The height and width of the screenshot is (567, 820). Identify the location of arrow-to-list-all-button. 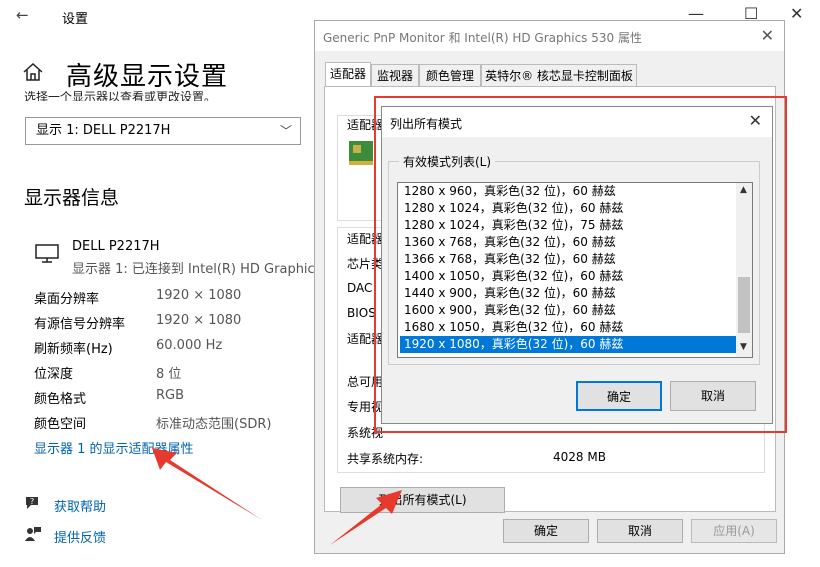
(366, 517).